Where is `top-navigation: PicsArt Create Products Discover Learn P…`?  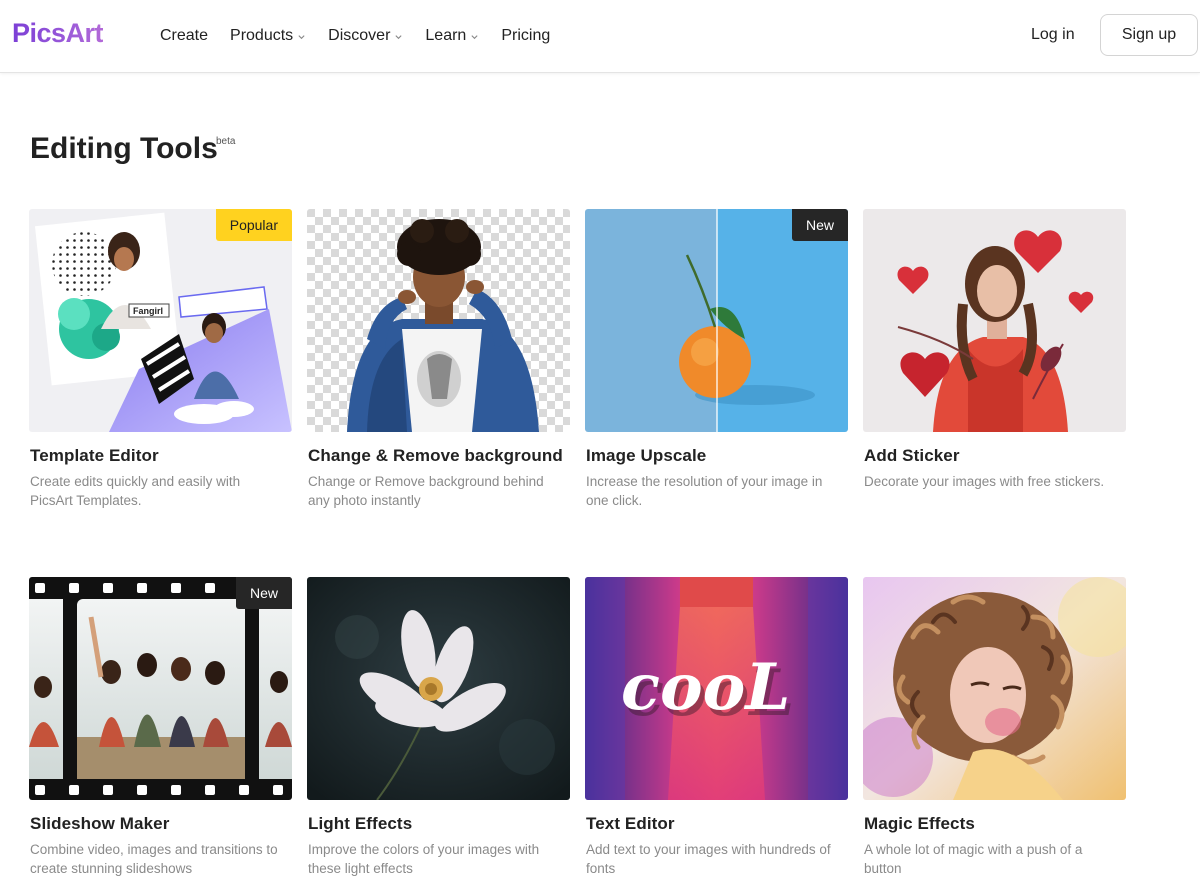 top-navigation: PicsArt Create Products Discover Learn P… is located at coordinates (600, 36).